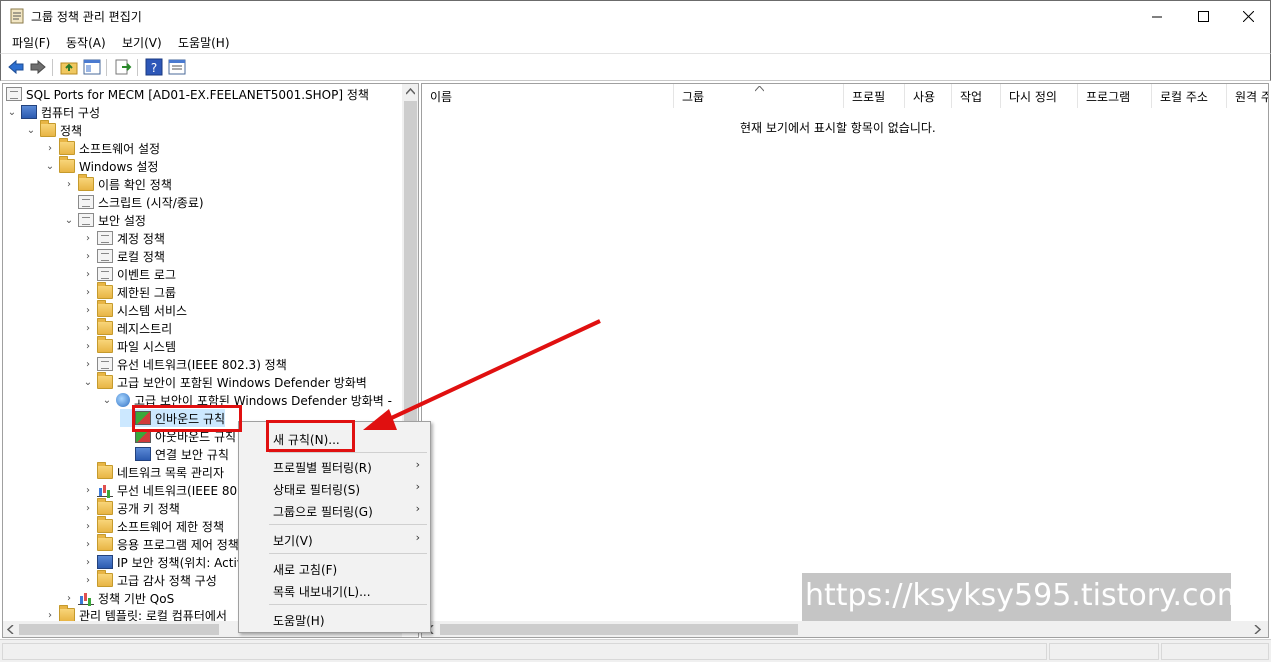  I want to click on tree-item-security-settings: ⌄ 보안 설정, so click(104, 220).